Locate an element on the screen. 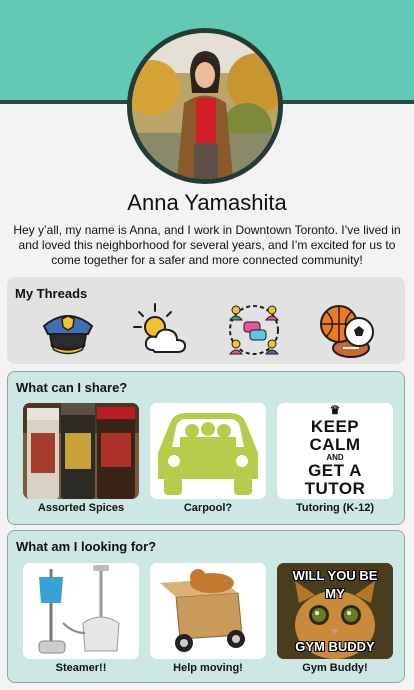 This screenshot has height=690, width=414. carpool-image is located at coordinates (208, 451).